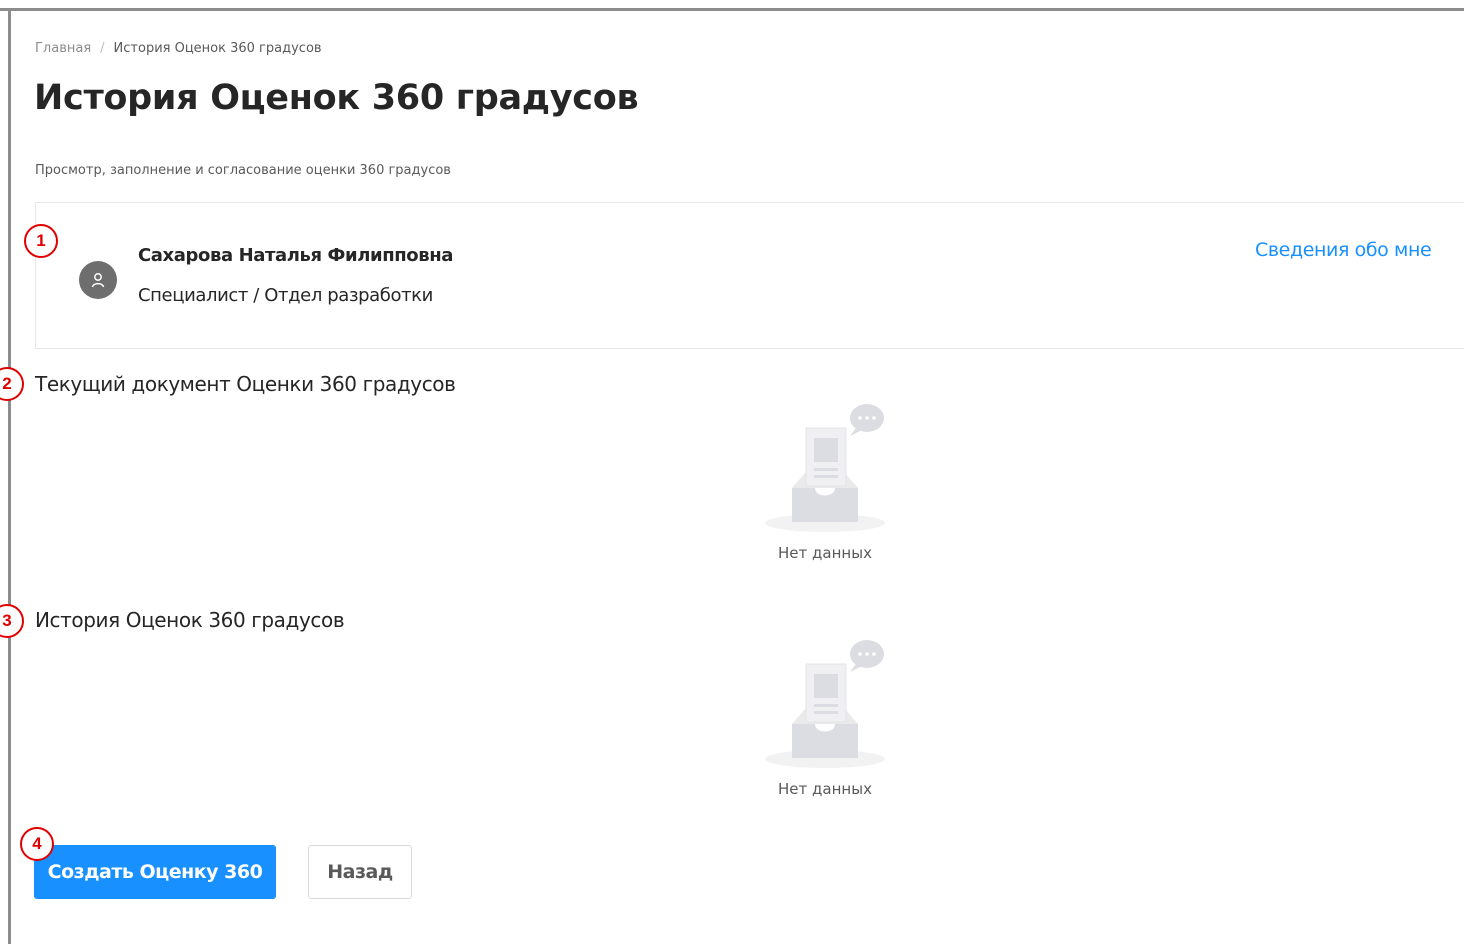 The height and width of the screenshot is (944, 1464). What do you see at coordinates (296, 255) in the screenshot?
I see `profile-name: Сахарова Наталья Филипповна` at bounding box center [296, 255].